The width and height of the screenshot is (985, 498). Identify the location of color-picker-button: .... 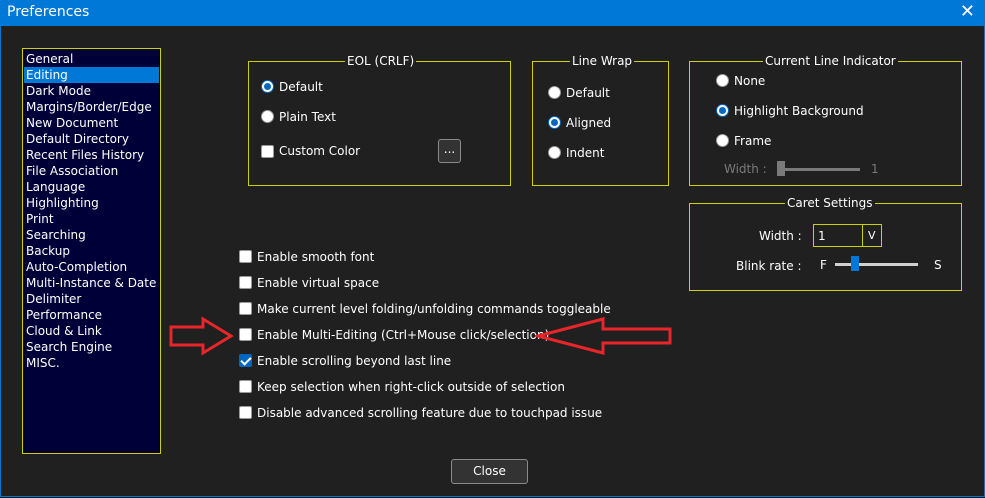
(449, 151).